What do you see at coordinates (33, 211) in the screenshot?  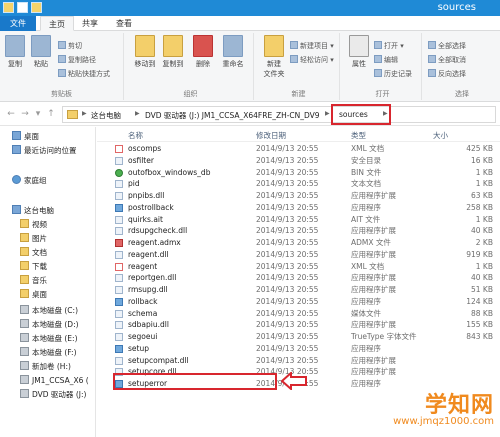 I see `sidebar-item: 这台电脑` at bounding box center [33, 211].